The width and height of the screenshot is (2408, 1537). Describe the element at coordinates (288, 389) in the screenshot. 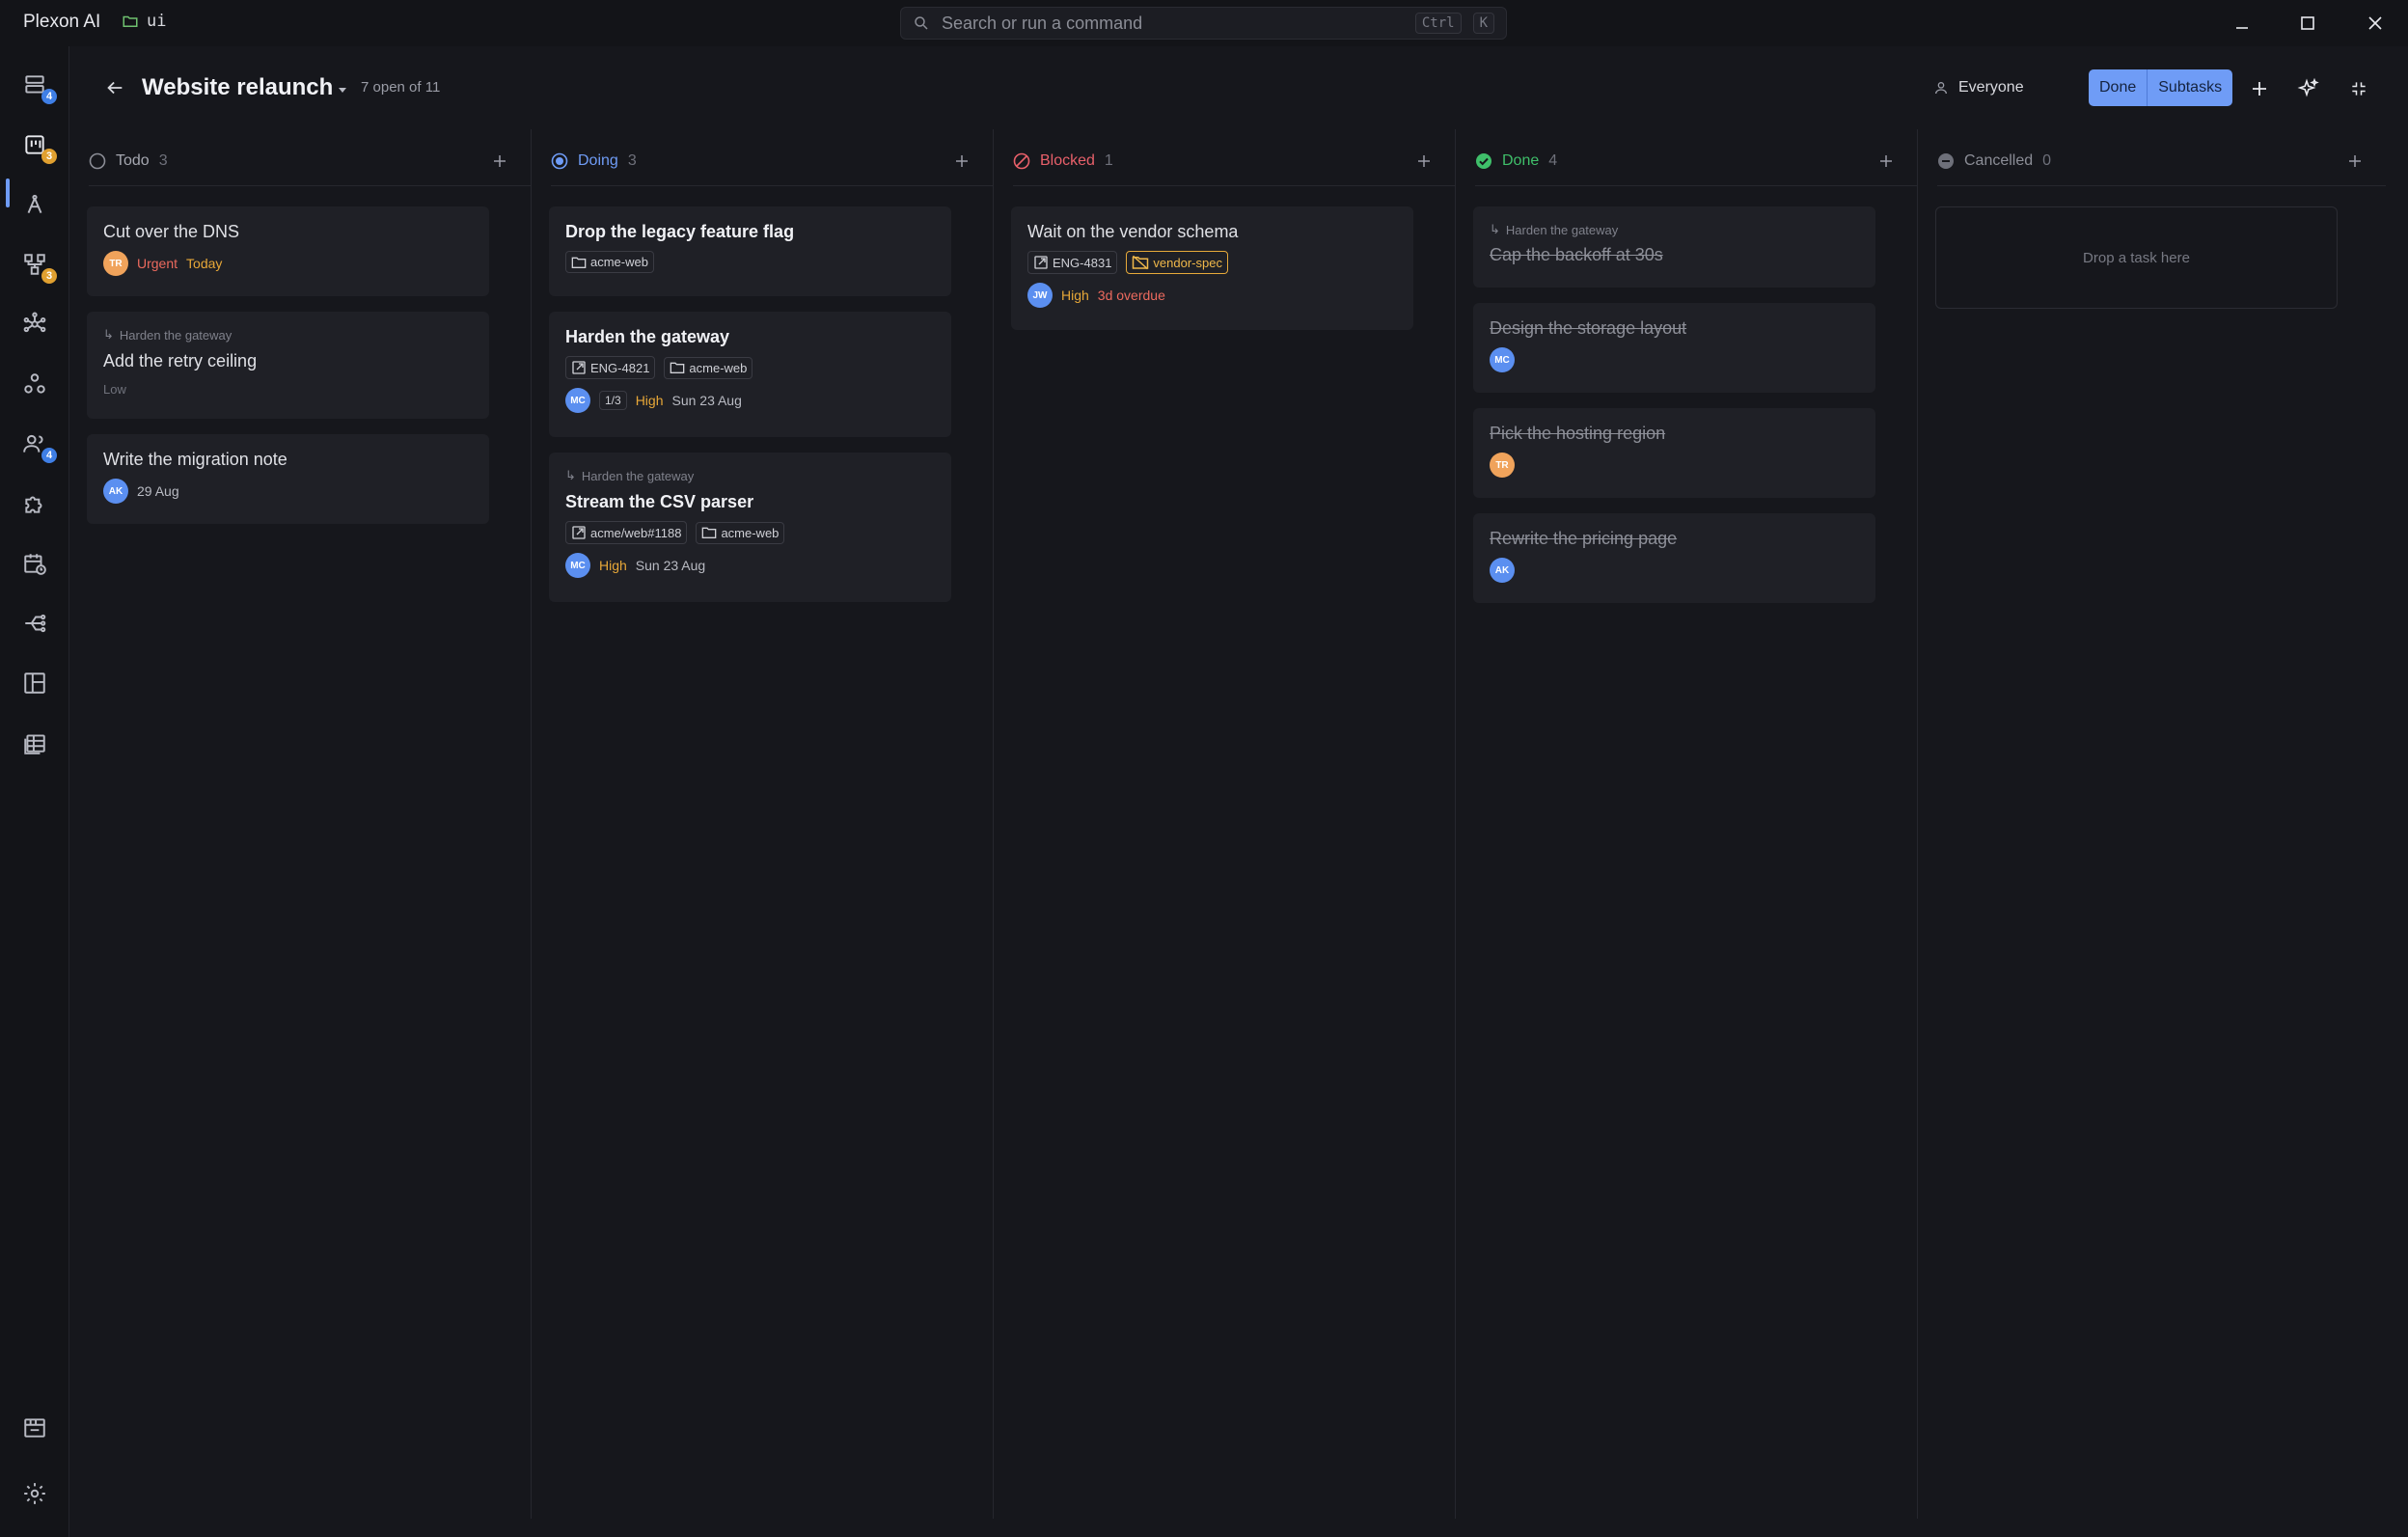

I see `task-meta: Low` at that location.